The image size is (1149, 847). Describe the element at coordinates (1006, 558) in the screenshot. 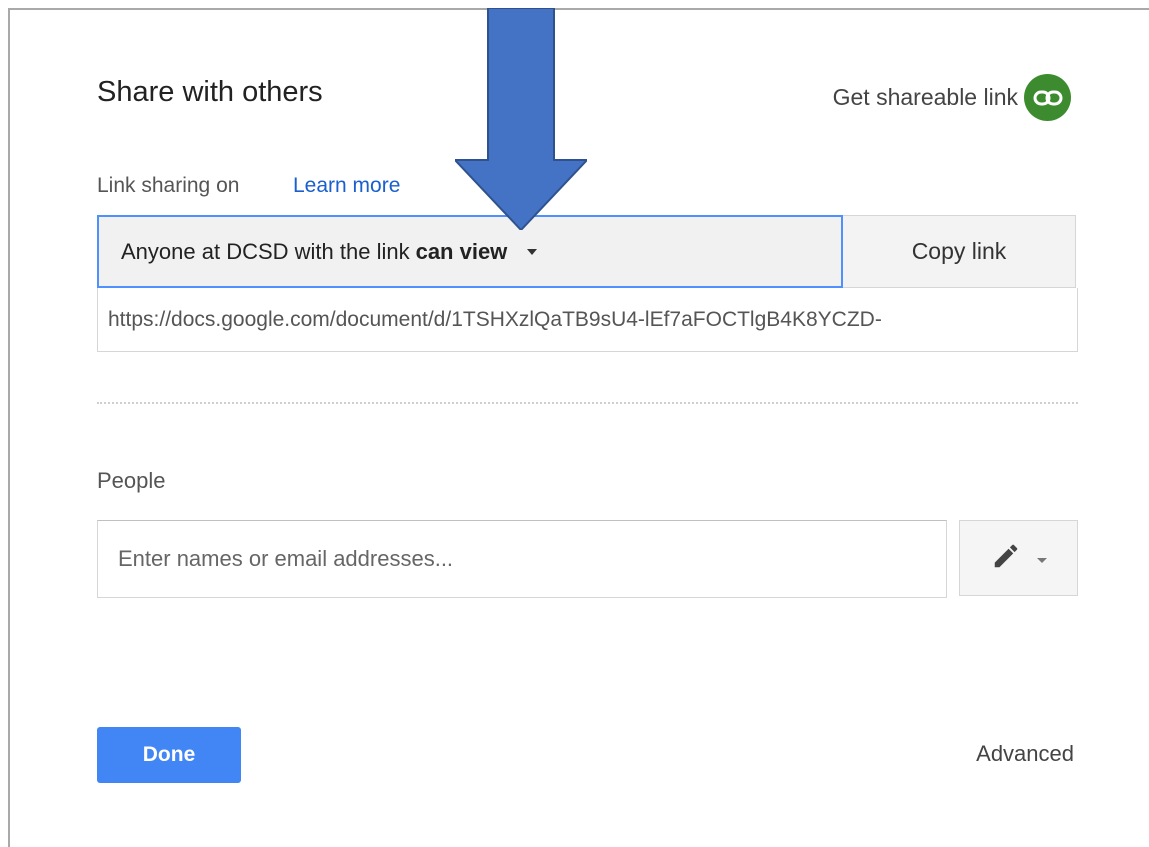

I see `pencil-icon` at that location.